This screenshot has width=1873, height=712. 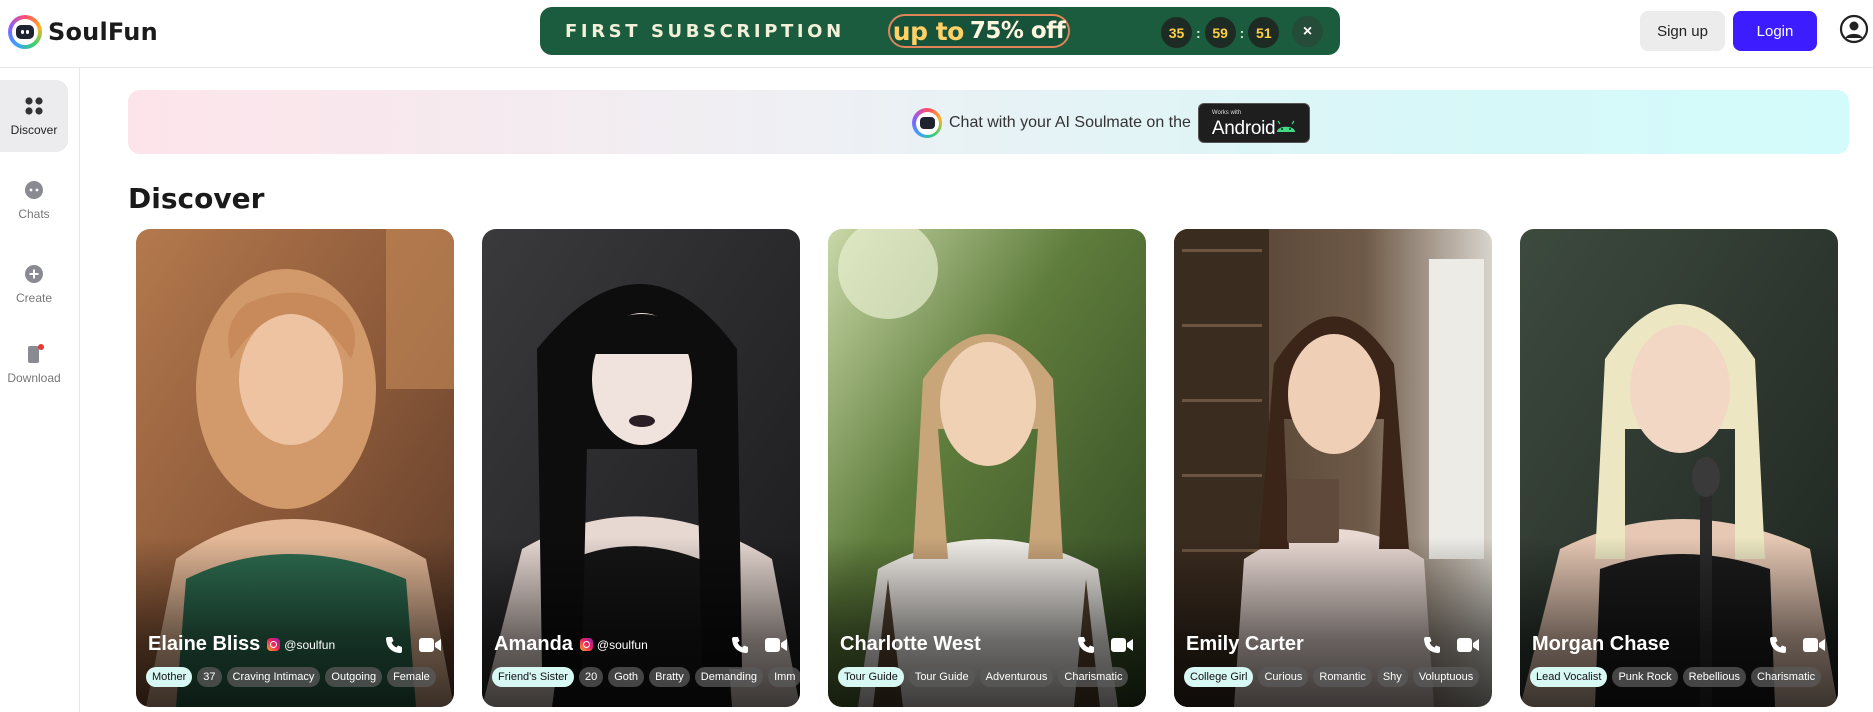 I want to click on sidebar-item-label: Chats, so click(x=34, y=214).